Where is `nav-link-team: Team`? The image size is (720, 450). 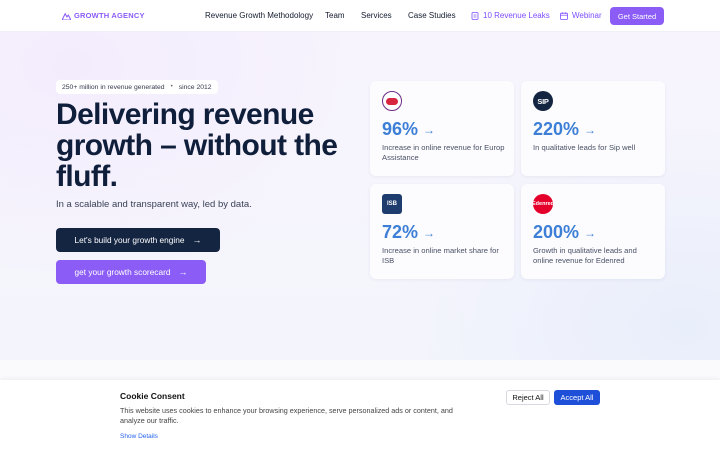 nav-link-team: Team is located at coordinates (335, 15).